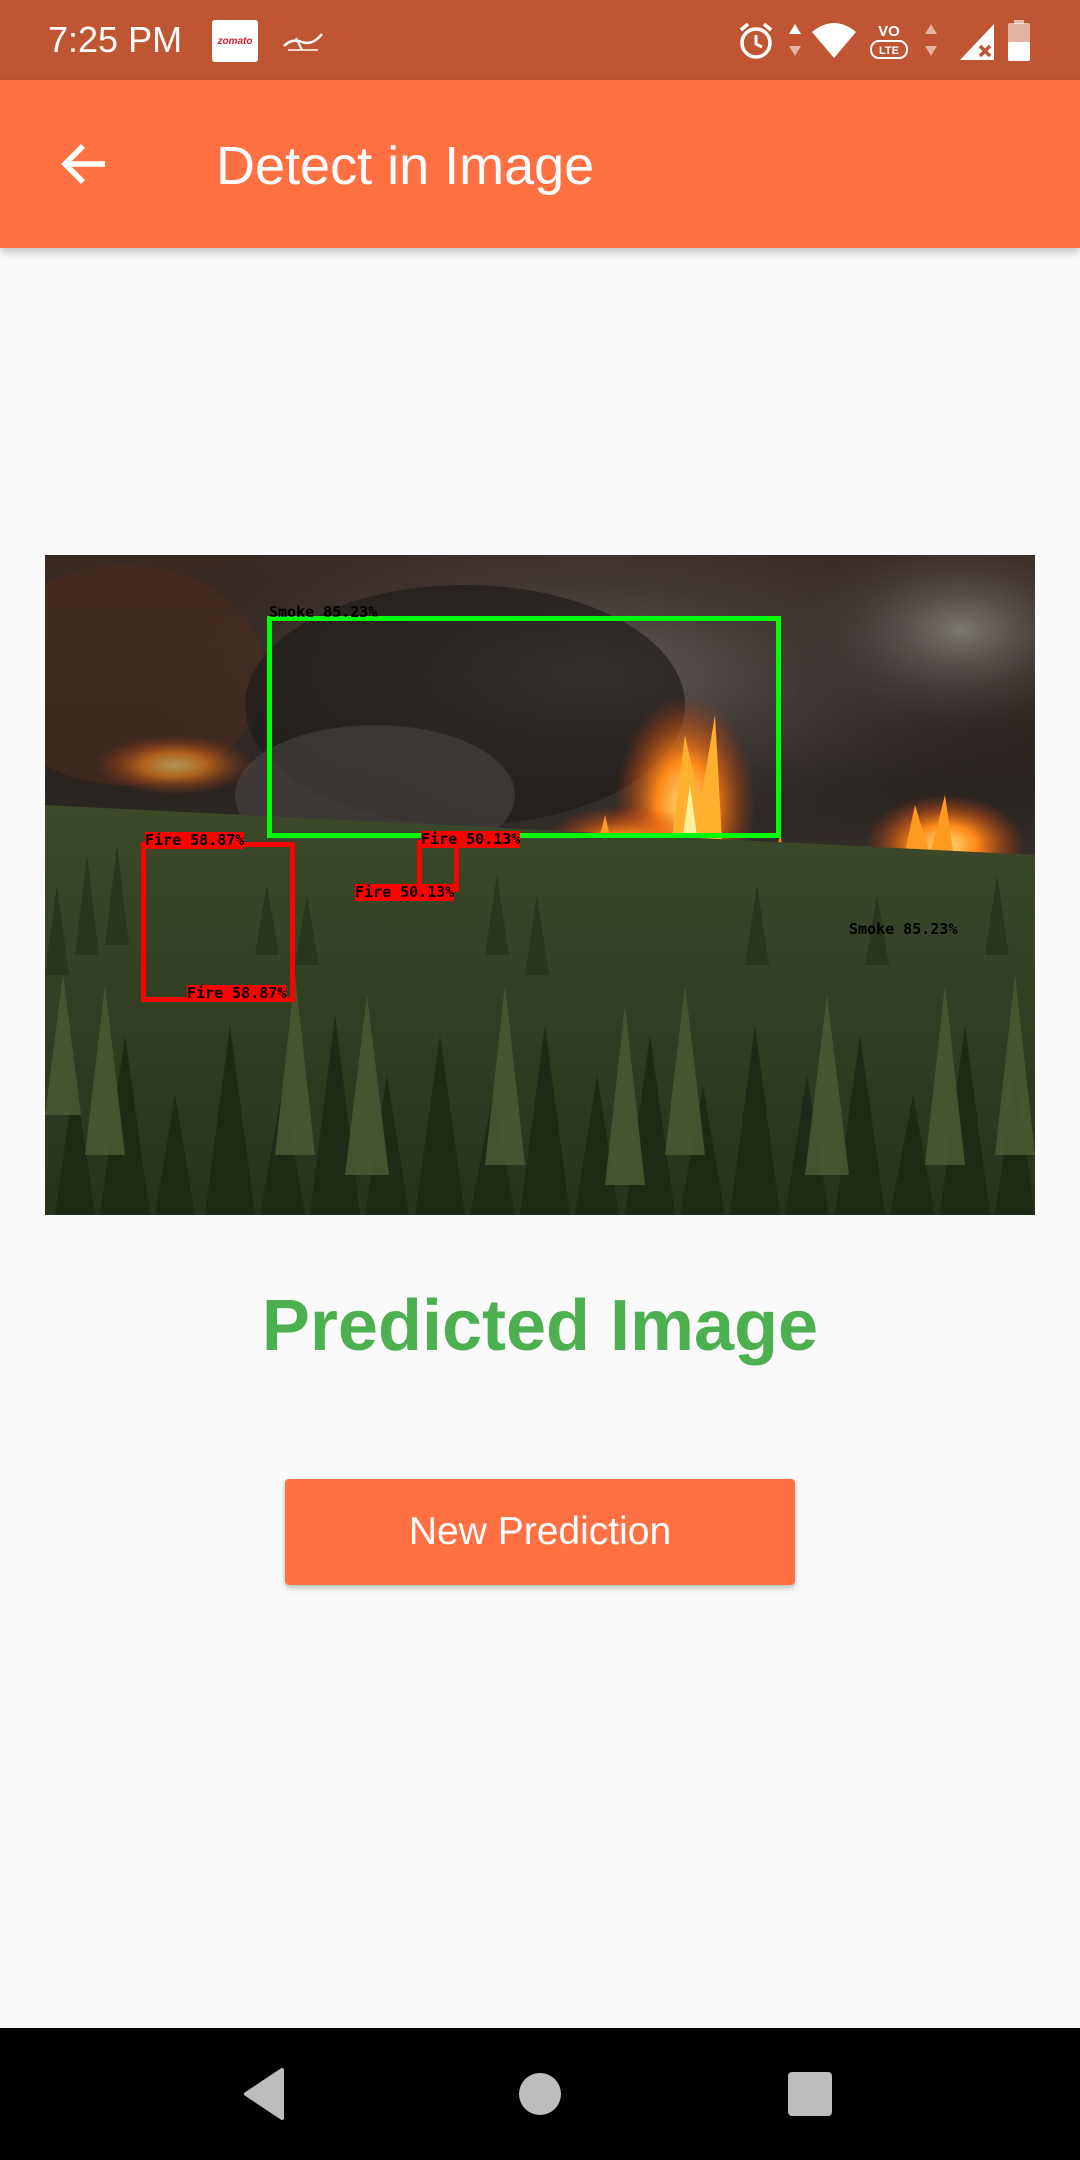 The width and height of the screenshot is (1080, 2160). I want to click on volte-icon: VO LTE, so click(889, 41).